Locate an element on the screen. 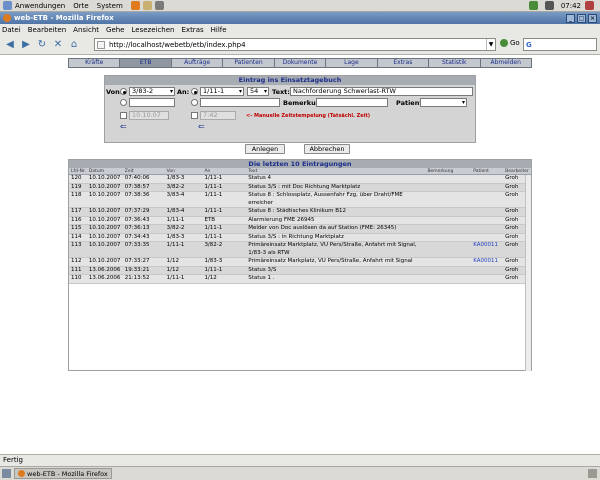 The width and height of the screenshot is (600, 480). an-select: 1/11-1 is located at coordinates (222, 91).